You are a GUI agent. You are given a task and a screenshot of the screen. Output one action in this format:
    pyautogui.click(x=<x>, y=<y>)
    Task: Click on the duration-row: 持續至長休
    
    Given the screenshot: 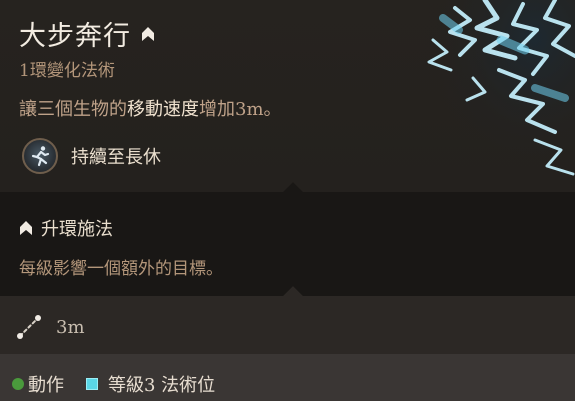 What is the action you would take?
    pyautogui.click(x=91, y=156)
    